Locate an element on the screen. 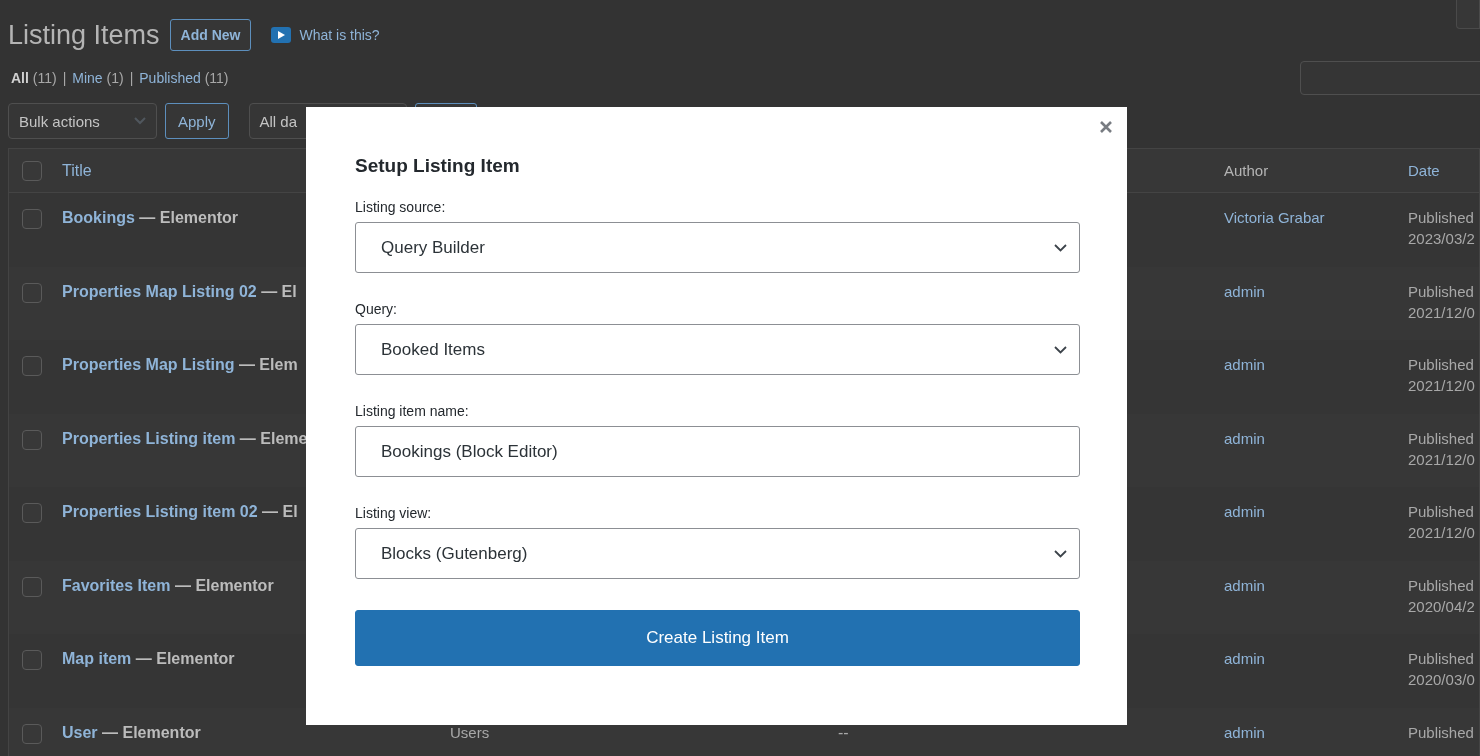  add-new-button: Add New is located at coordinates (210, 35).